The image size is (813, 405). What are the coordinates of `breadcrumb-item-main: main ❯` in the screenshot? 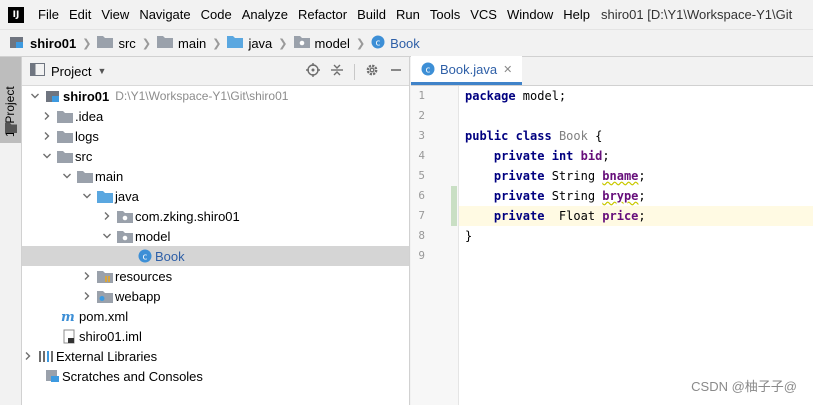 It's located at (192, 43).